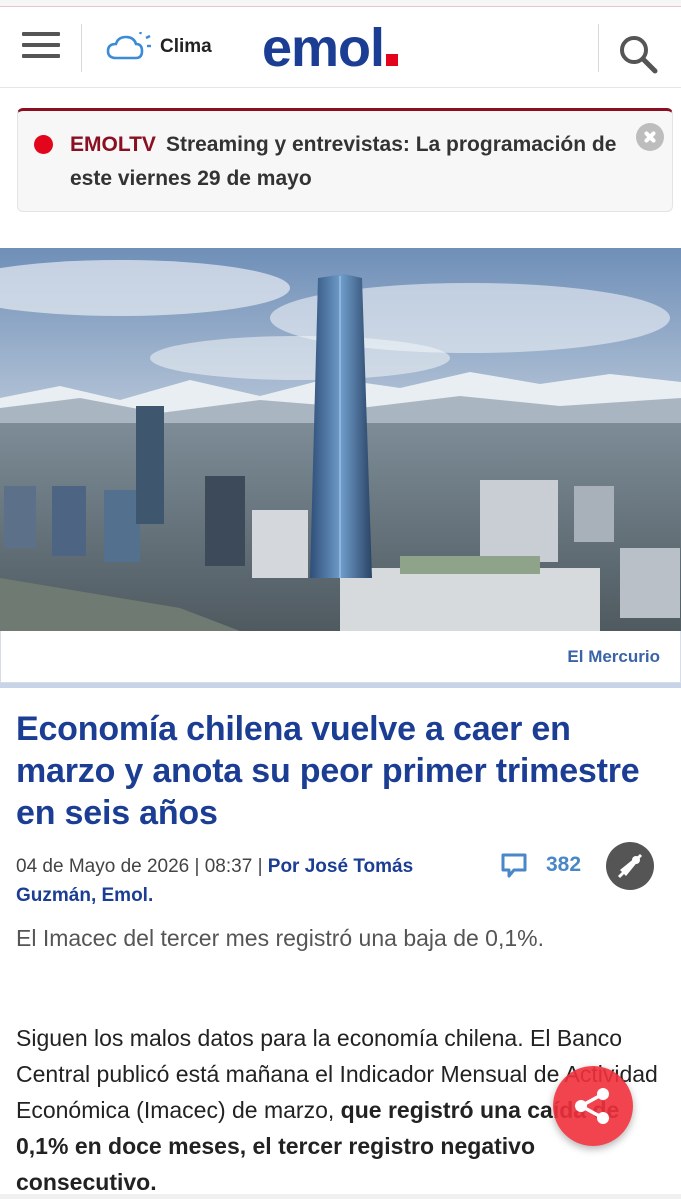  I want to click on cloud-sun-icon, so click(128, 46).